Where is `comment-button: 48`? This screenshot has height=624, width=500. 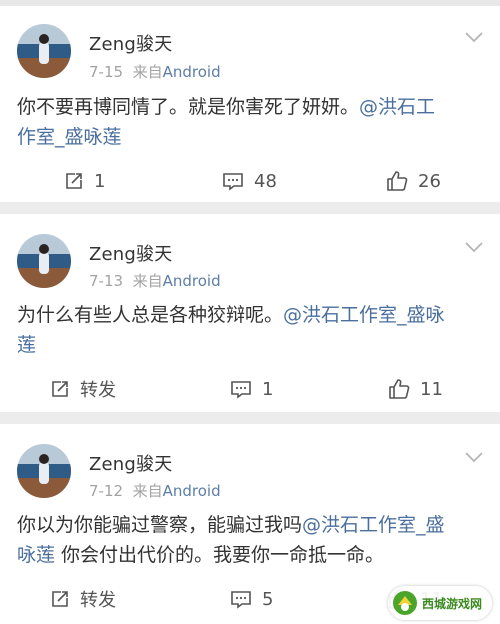 comment-button: 48 is located at coordinates (249, 181).